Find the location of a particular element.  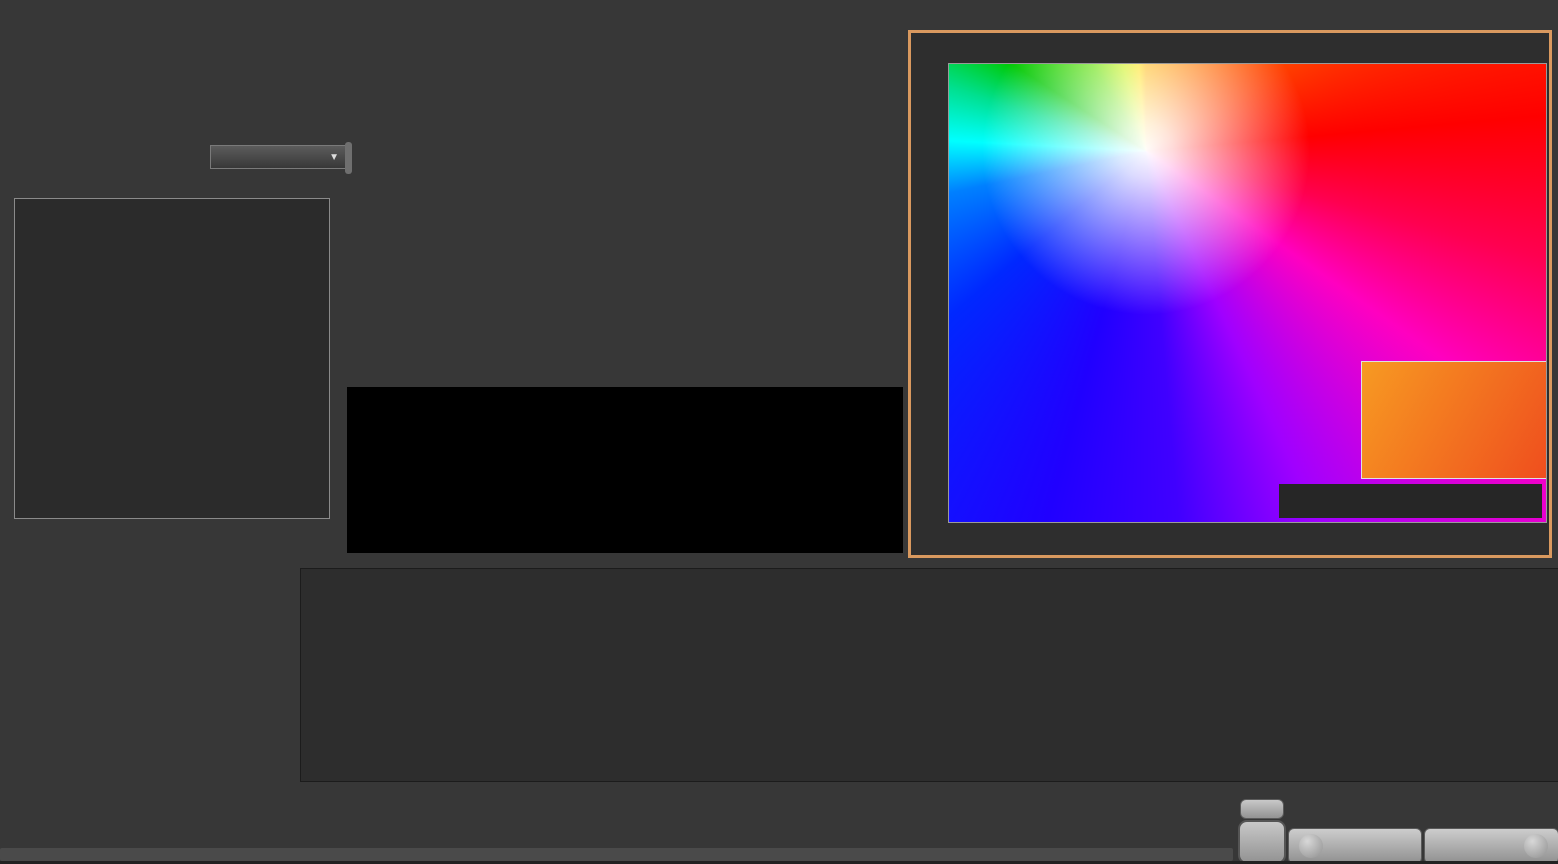

chevron-right-icon is located at coordinates (1536, 846).